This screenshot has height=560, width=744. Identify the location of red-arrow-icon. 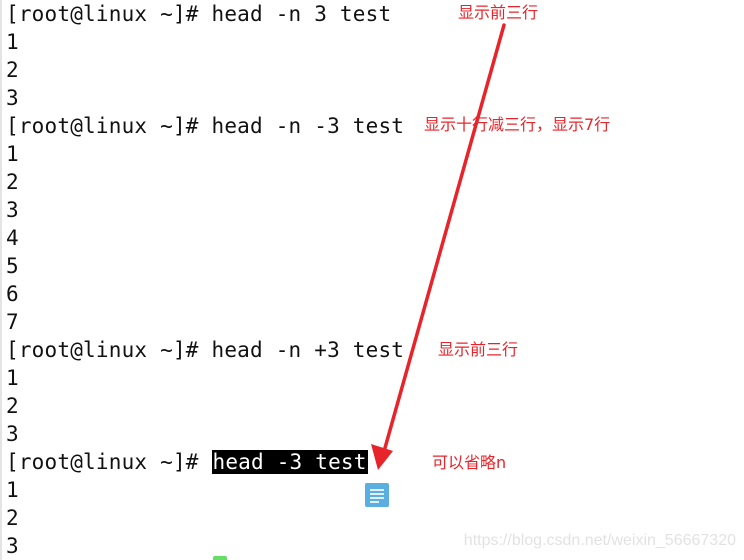
(438, 246).